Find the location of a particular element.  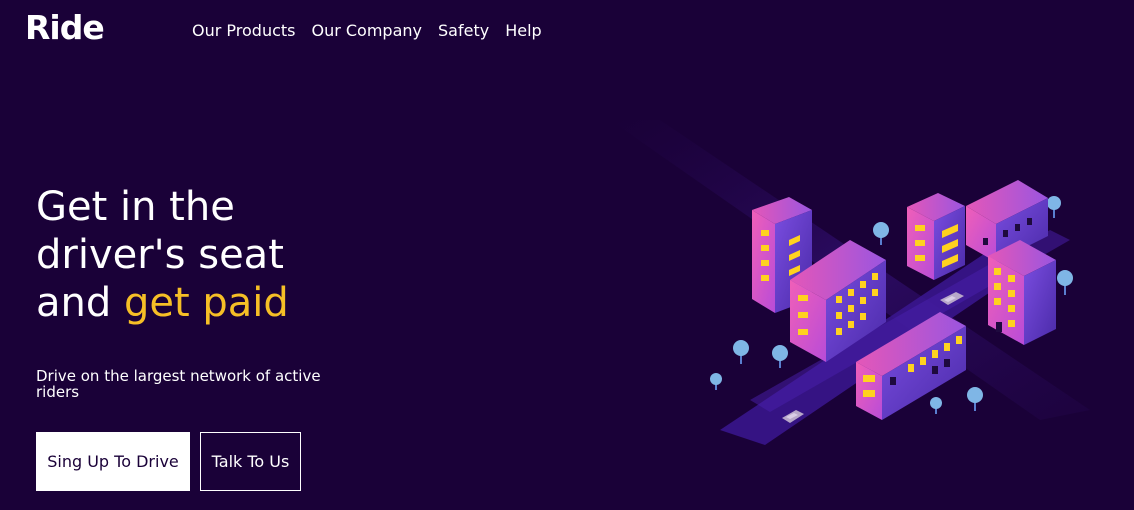

main-nav: Our Products Our Company Safety Help is located at coordinates (367, 30).